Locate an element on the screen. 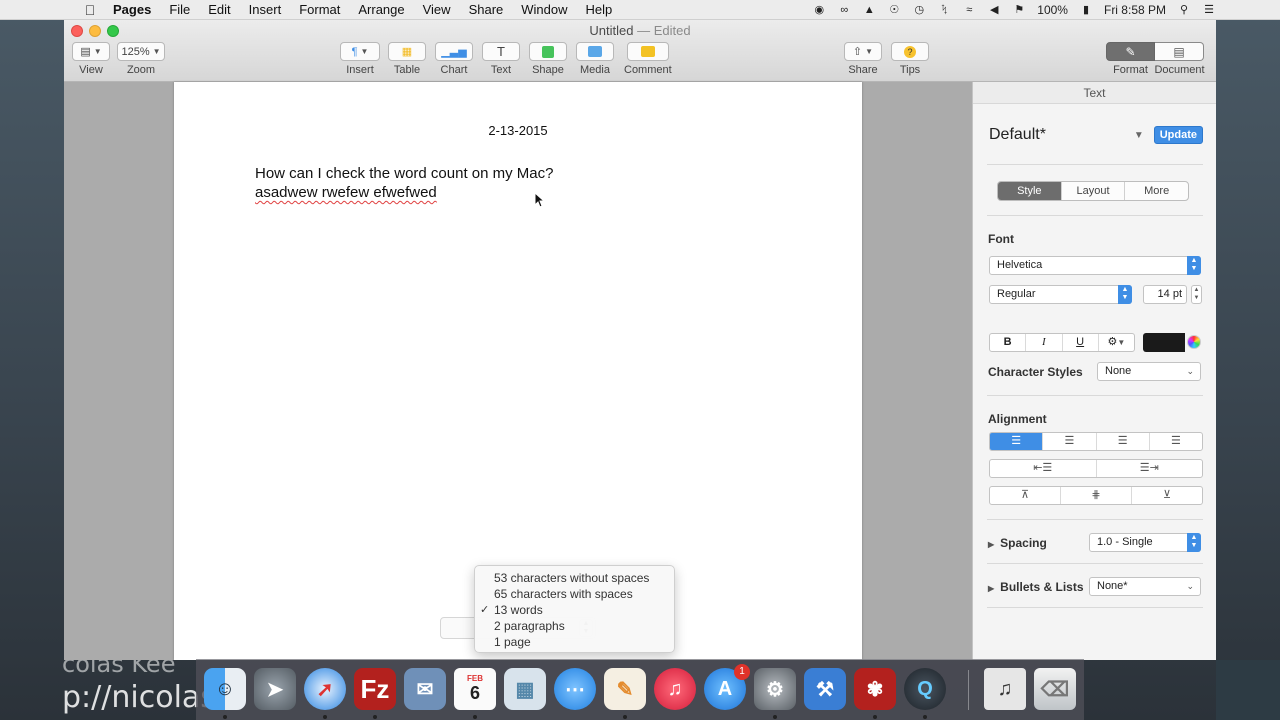 This screenshot has width=1280, height=720. font-size-stepper-icon: ▲ ▼ is located at coordinates (1196, 294).